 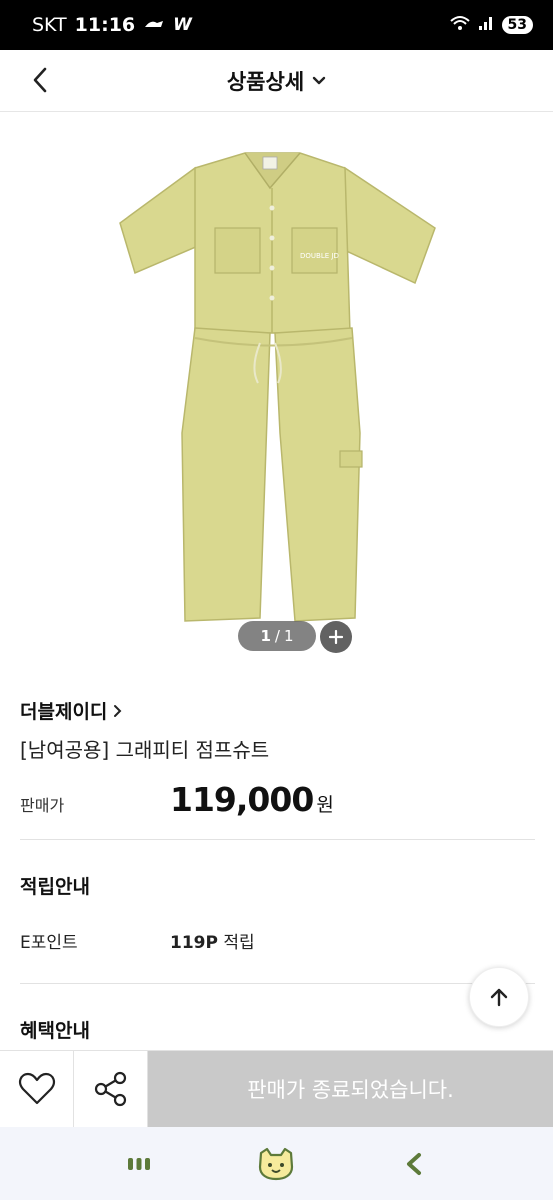 What do you see at coordinates (239, 943) in the screenshot?
I see `points-suffix: 적립` at bounding box center [239, 943].